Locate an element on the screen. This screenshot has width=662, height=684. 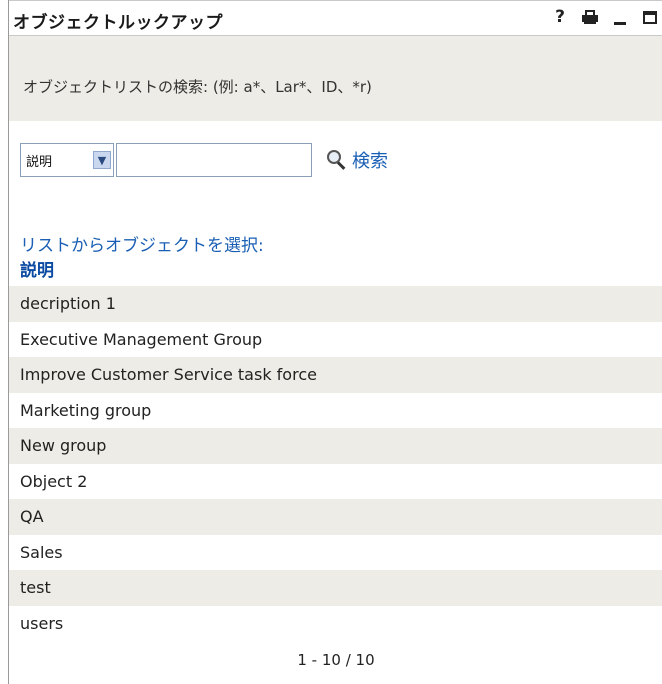
search-input is located at coordinates (214, 160).